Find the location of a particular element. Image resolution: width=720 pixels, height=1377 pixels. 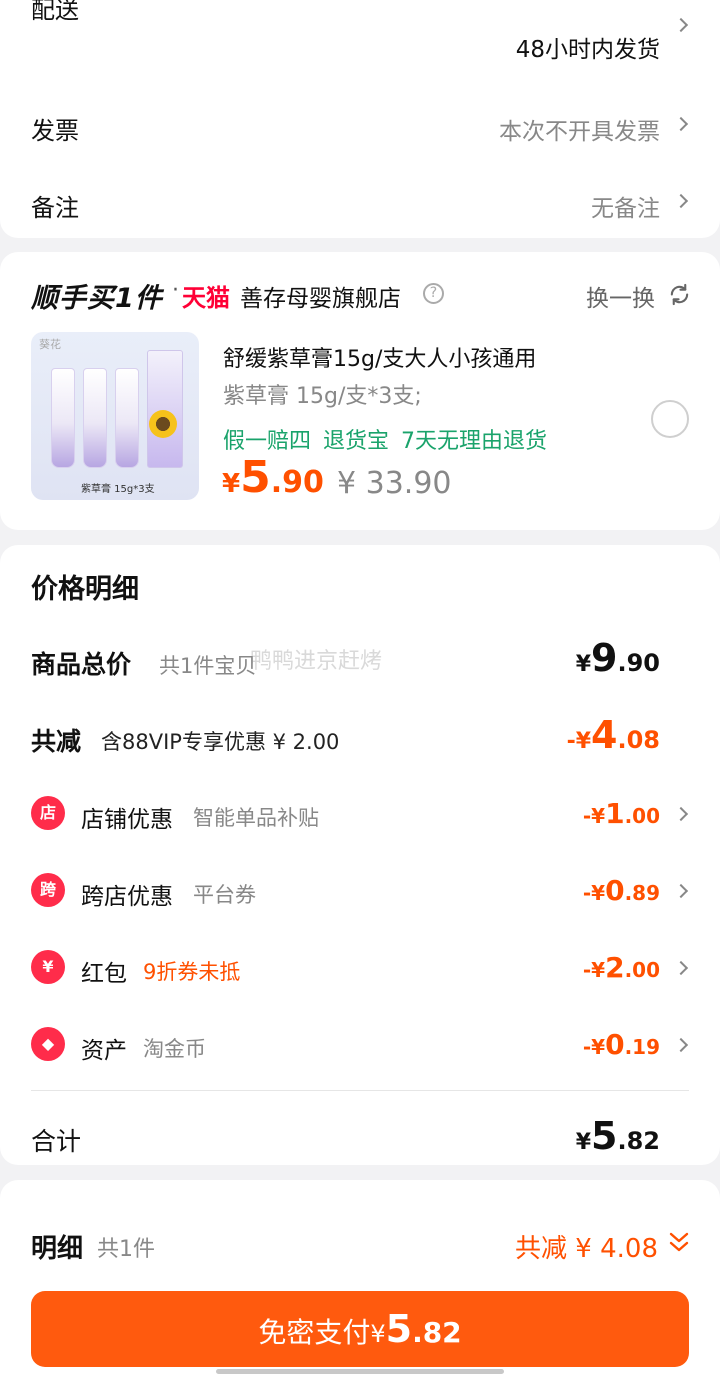

tag-item: 7天无理由退货 is located at coordinates (474, 441).